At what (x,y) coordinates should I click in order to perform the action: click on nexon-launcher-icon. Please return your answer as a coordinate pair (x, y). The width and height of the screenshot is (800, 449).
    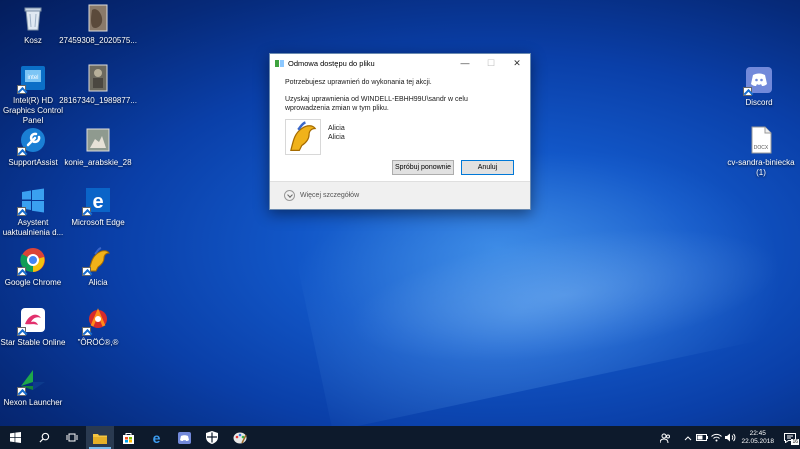
    Looking at the image, I should click on (32, 381).